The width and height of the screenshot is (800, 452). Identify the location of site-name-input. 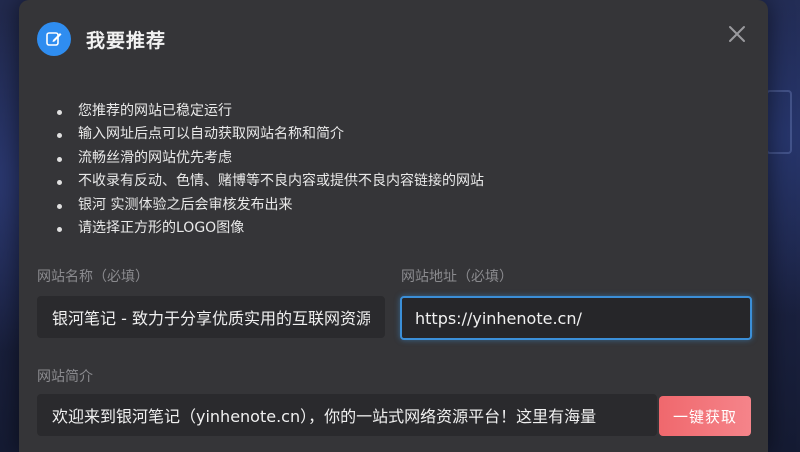
(211, 317).